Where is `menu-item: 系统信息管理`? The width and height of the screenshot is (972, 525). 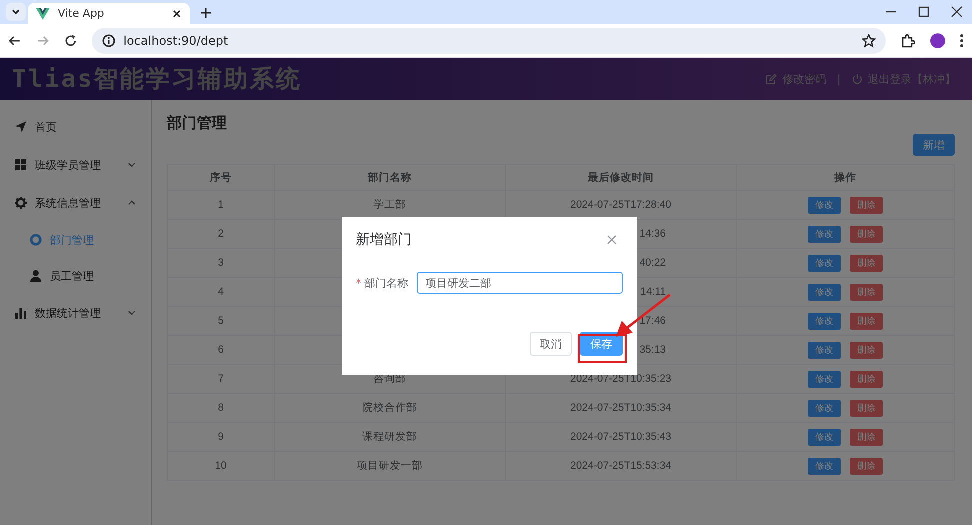 menu-item: 系统信息管理 is located at coordinates (75, 203).